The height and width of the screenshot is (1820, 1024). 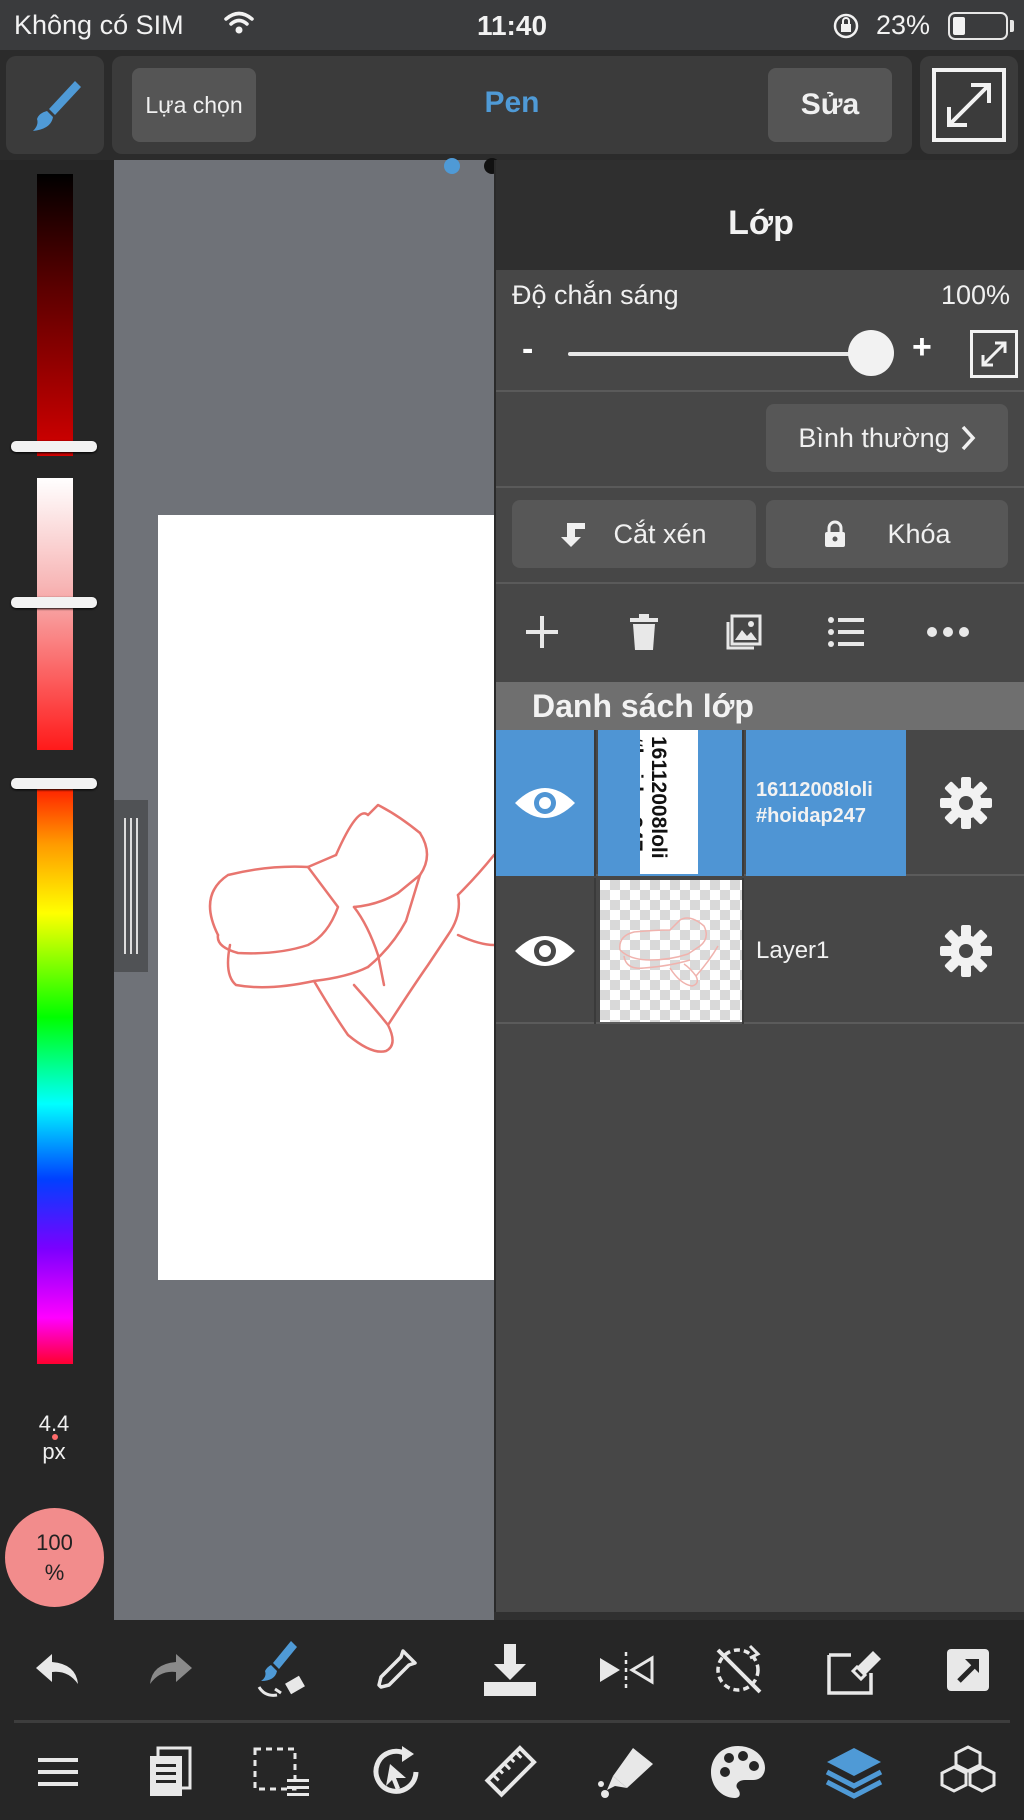 I want to click on fill-icon, so click(x=625, y=1773).